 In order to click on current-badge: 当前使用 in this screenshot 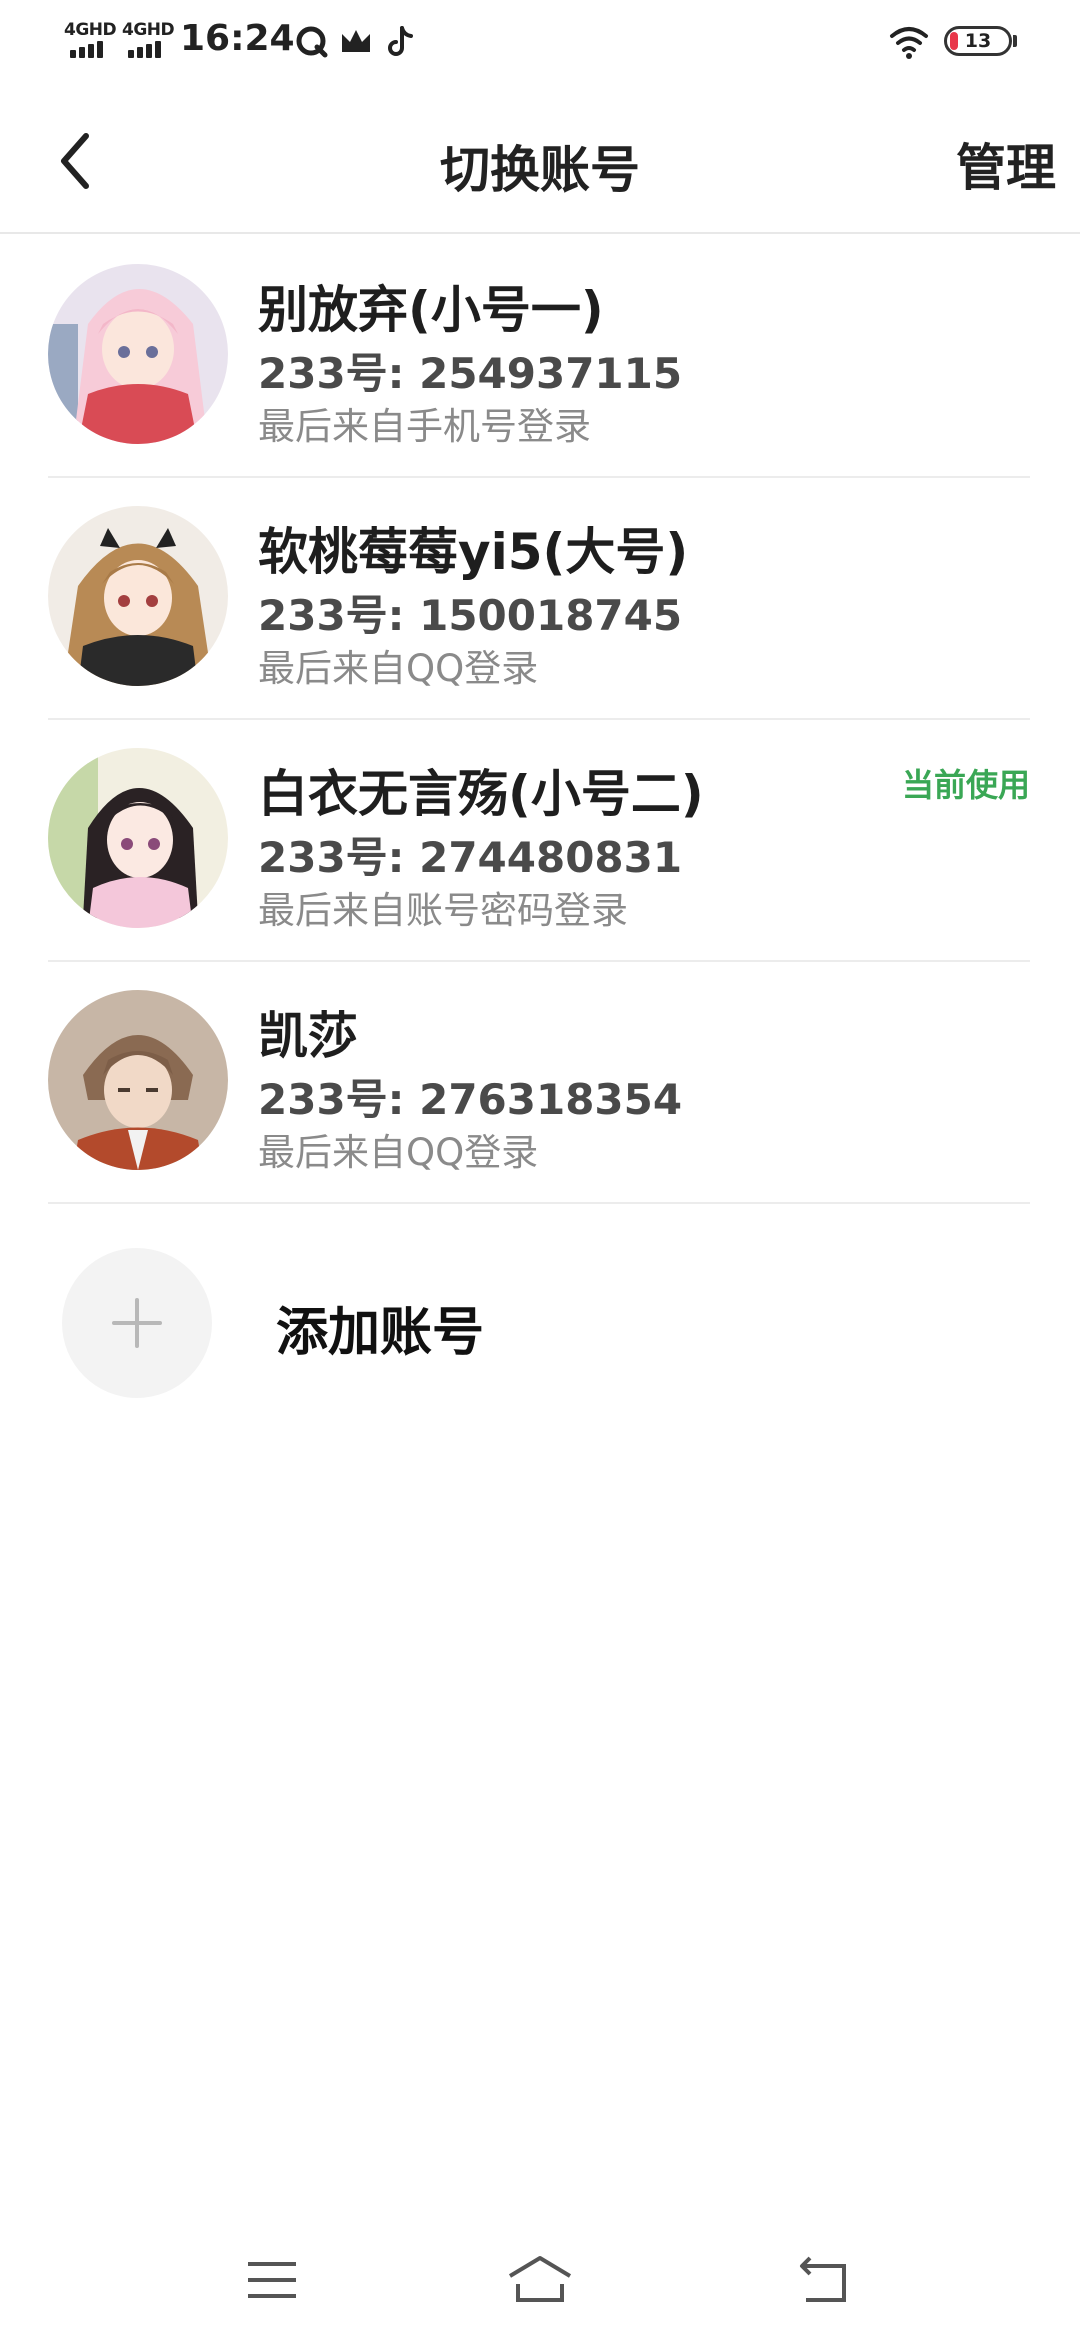, I will do `click(965, 785)`.